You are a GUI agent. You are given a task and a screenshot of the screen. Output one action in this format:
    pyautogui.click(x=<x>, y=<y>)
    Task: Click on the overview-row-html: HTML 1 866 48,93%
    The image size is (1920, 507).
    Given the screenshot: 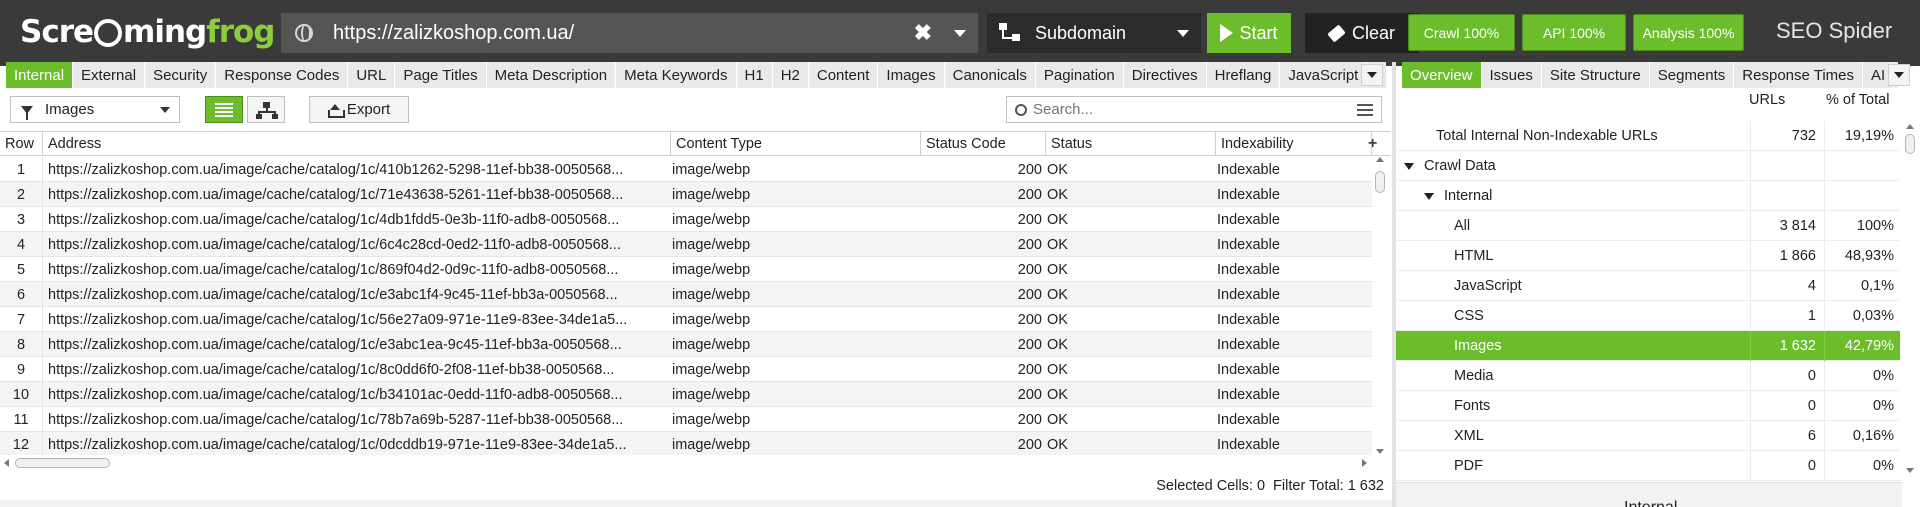 What is the action you would take?
    pyautogui.click(x=1648, y=256)
    